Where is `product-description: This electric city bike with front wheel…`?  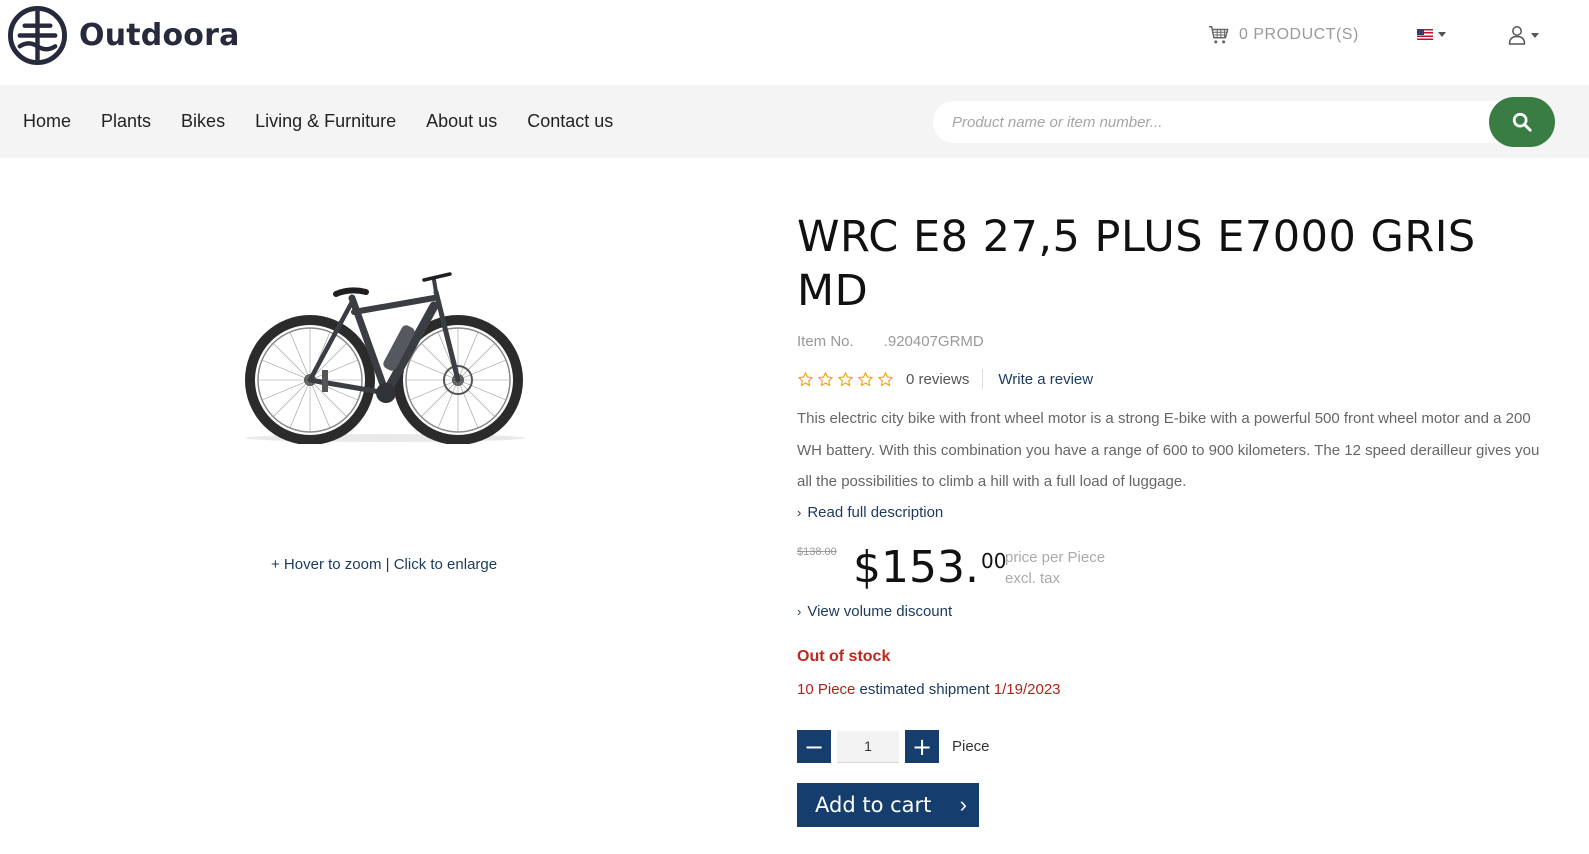 product-description: This electric city bike with front wheel… is located at coordinates (1168, 450).